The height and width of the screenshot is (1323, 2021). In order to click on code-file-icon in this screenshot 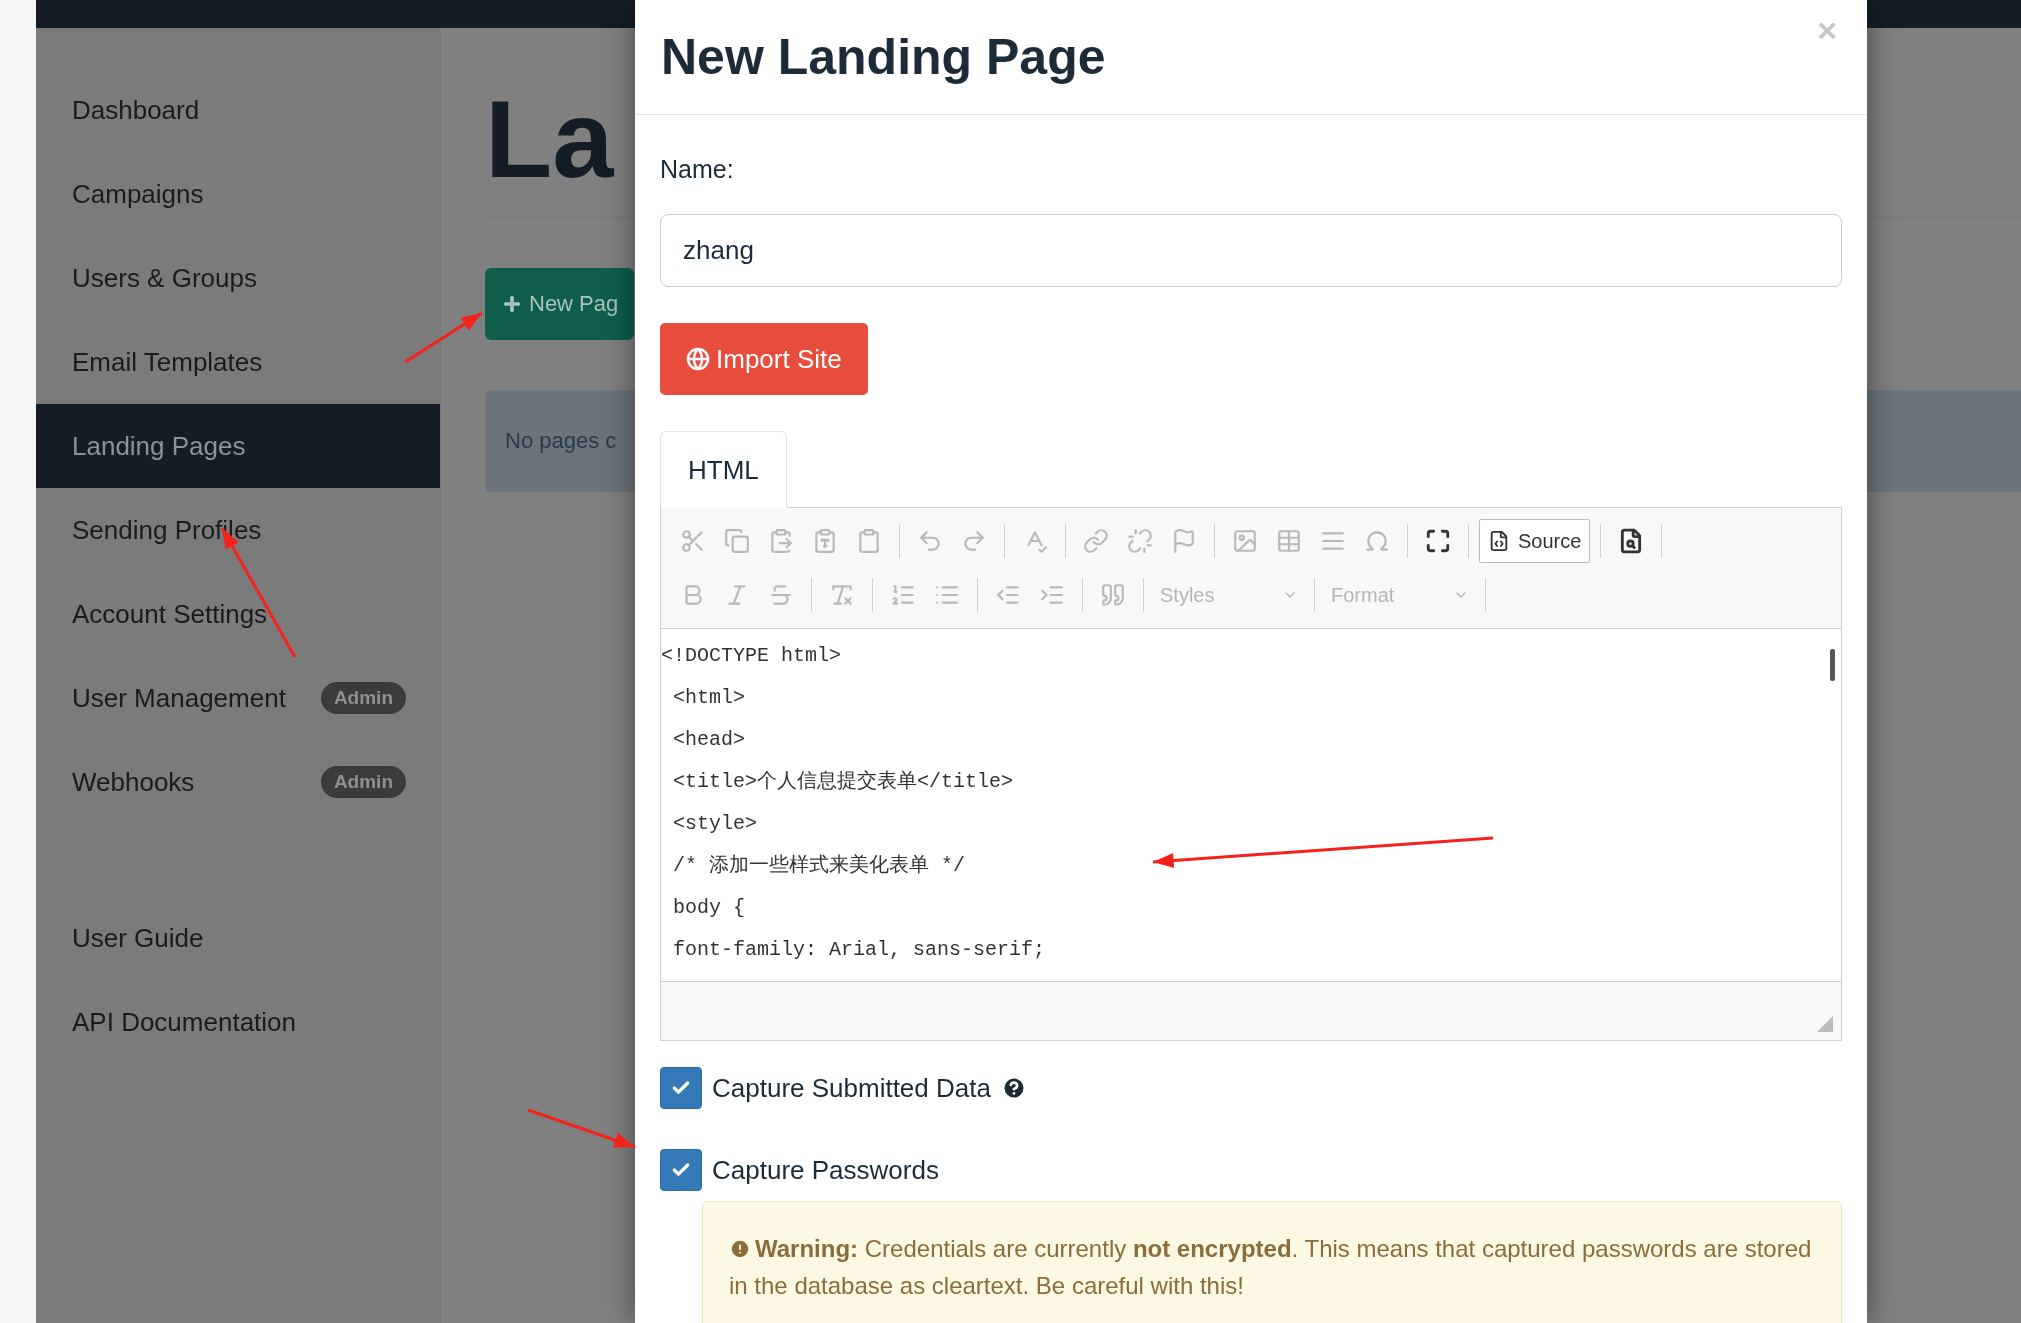, I will do `click(1499, 541)`.